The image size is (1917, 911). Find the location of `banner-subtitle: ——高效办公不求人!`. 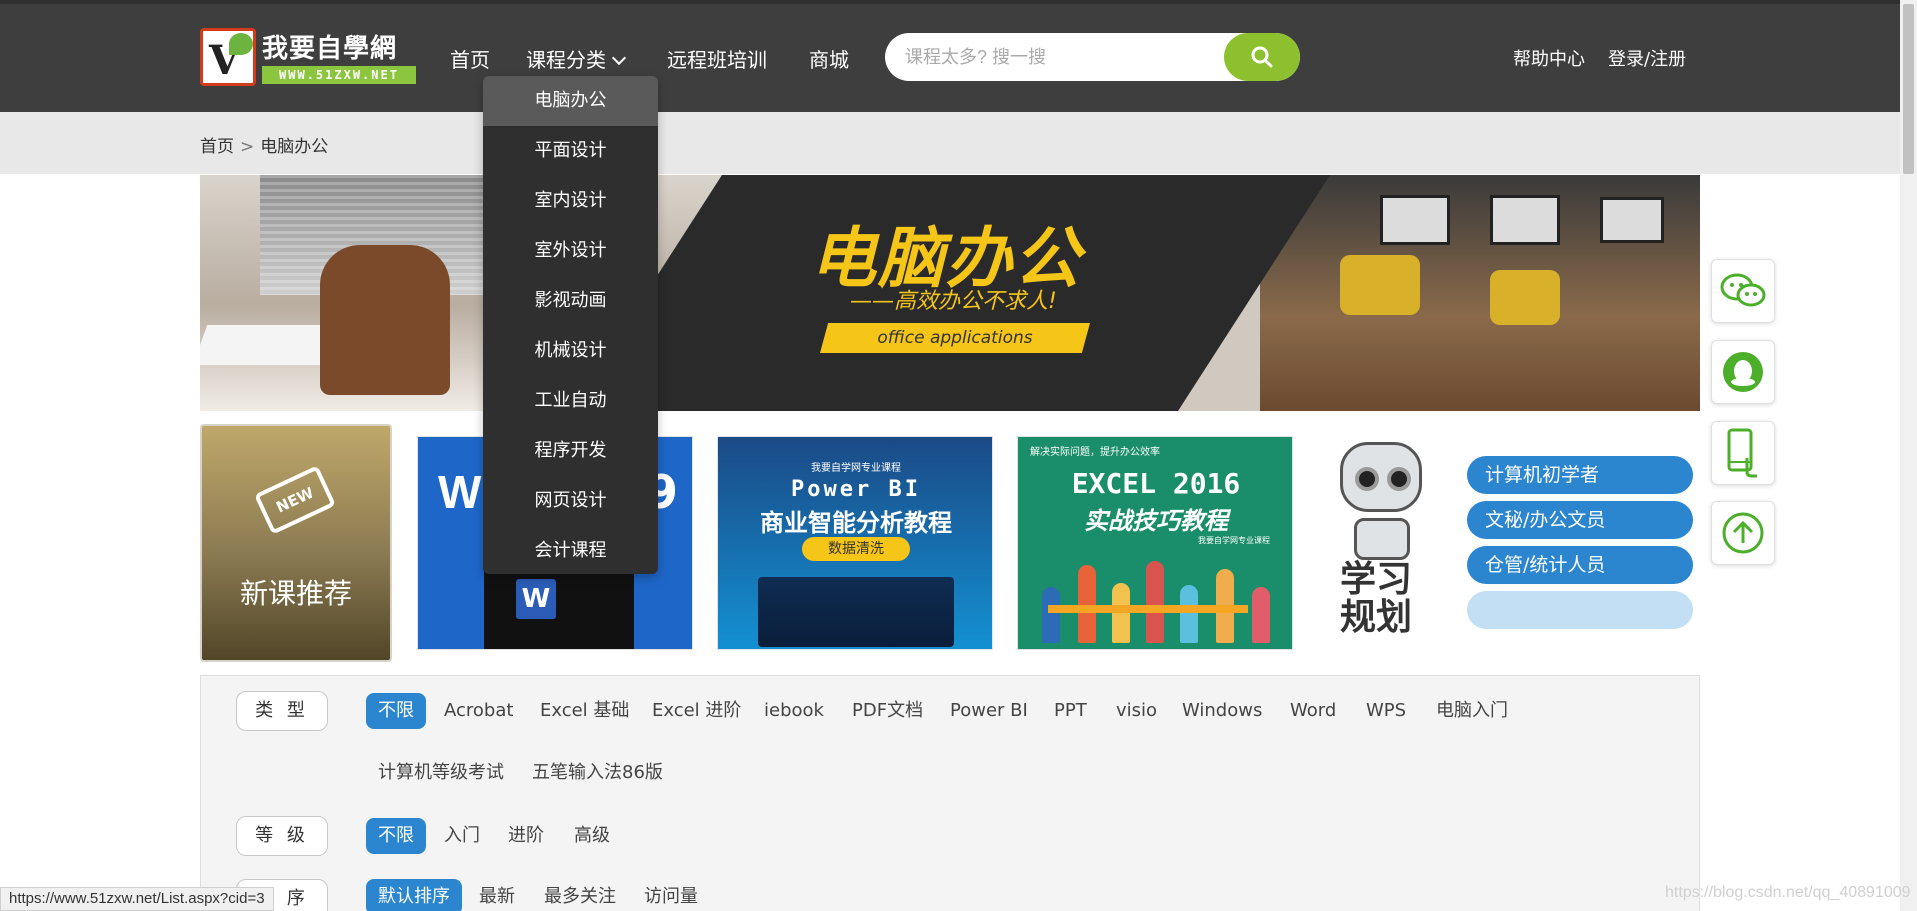

banner-subtitle: ——高效办公不求人! is located at coordinates (953, 301).